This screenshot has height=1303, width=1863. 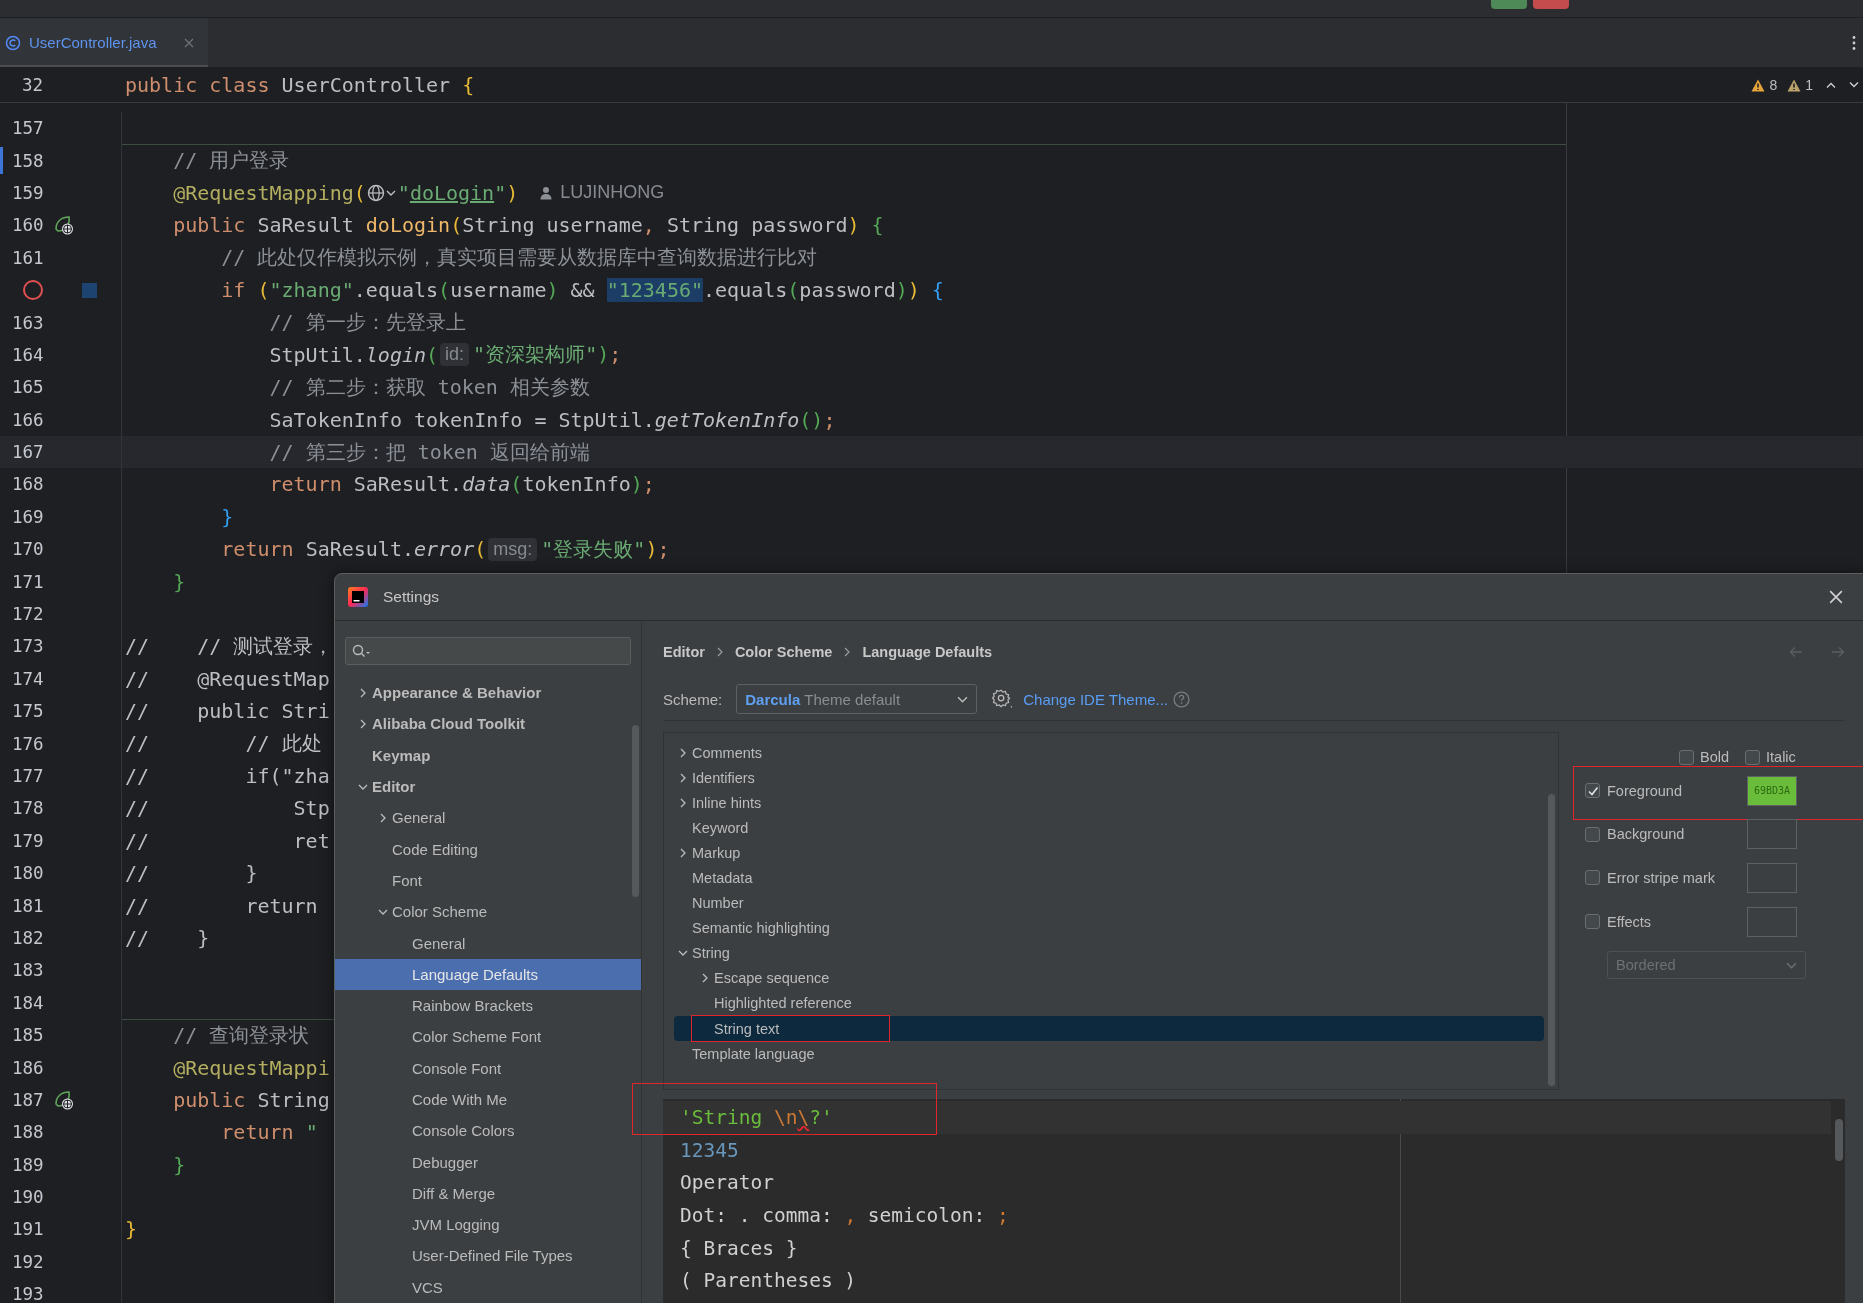 I want to click on attribute-tree-item: Semantic highlighting, so click(x=1109, y=928).